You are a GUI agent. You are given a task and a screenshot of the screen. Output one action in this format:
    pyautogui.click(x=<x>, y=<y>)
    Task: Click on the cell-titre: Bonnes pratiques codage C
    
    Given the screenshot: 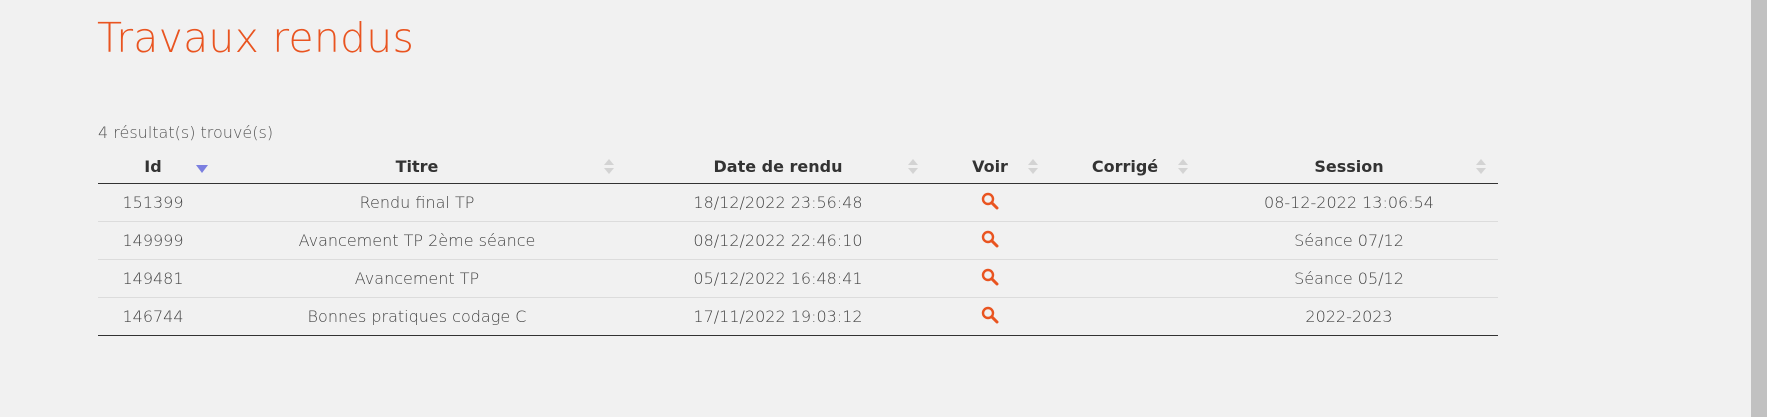 What is the action you would take?
    pyautogui.click(x=417, y=316)
    